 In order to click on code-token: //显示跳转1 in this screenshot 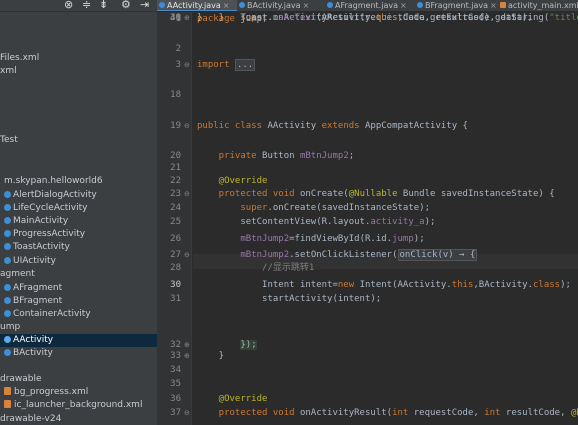, I will do `click(256, 268)`.